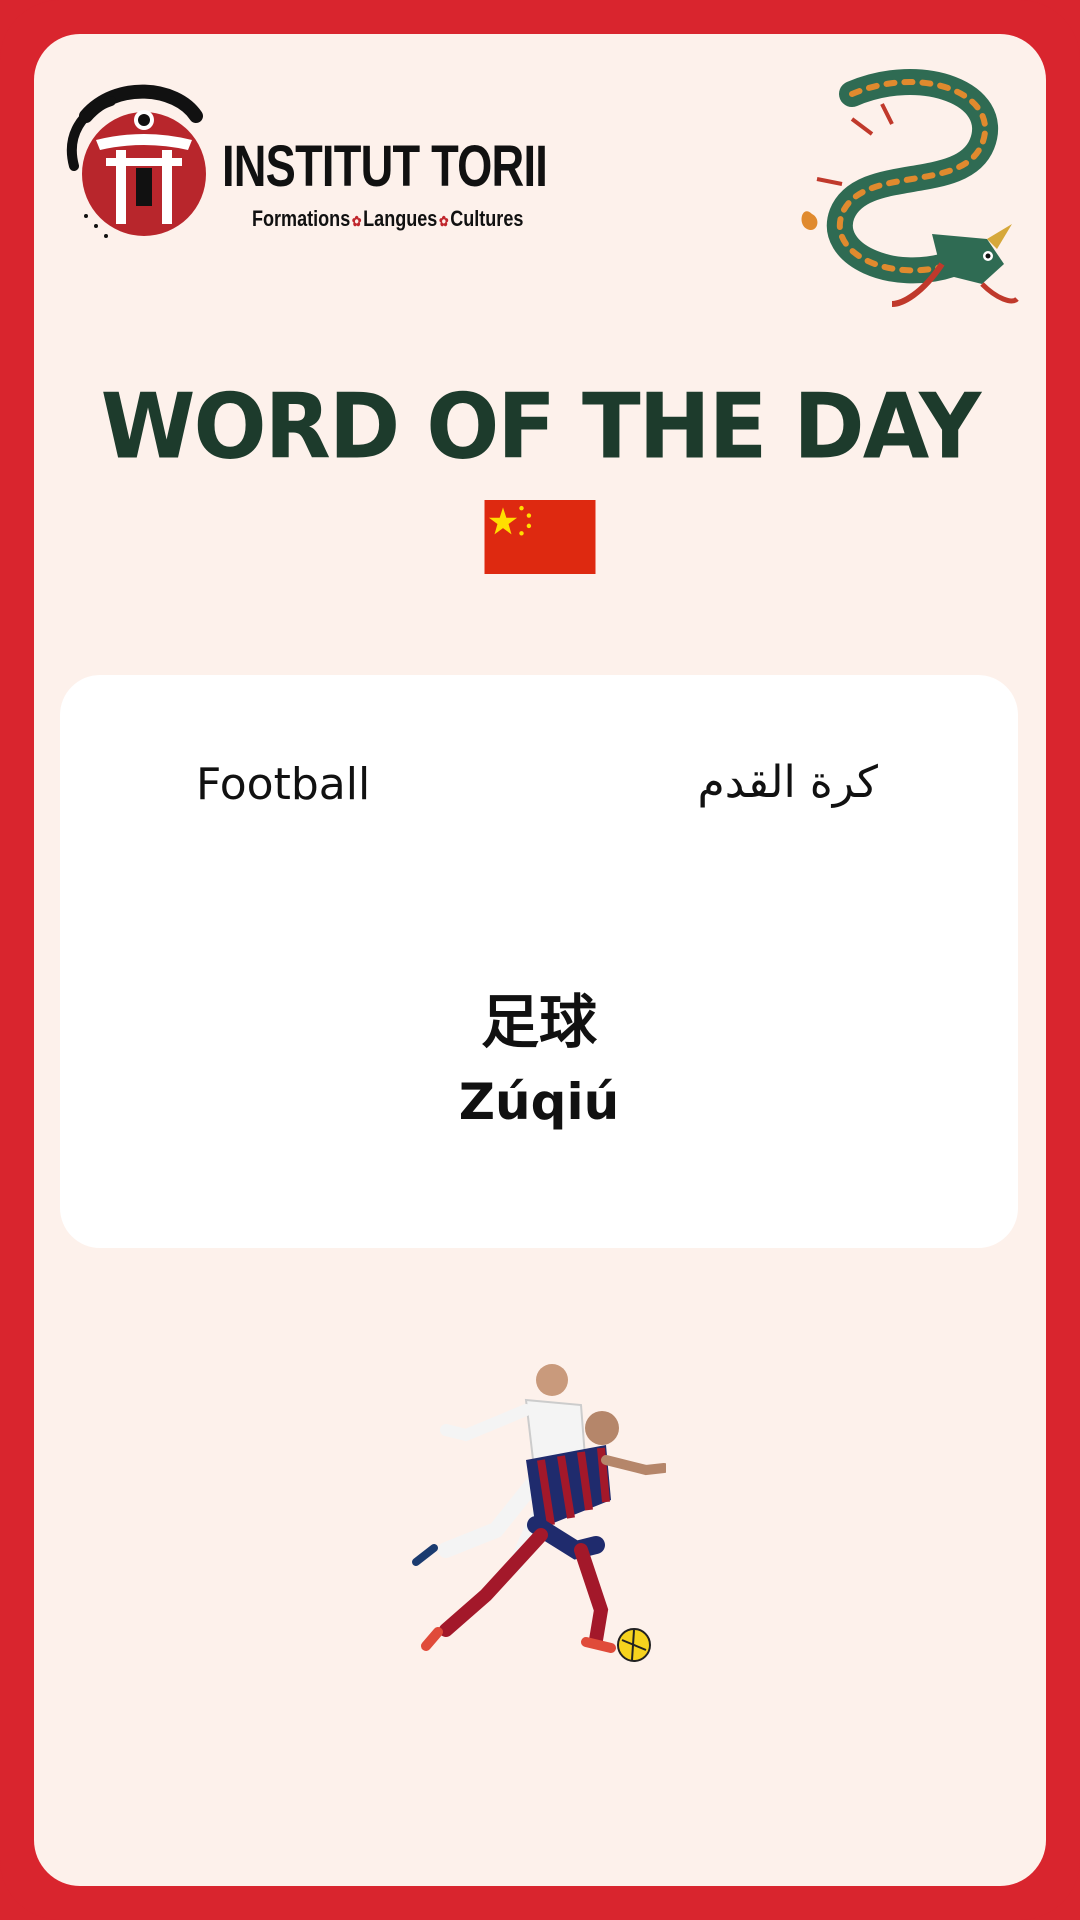 This screenshot has height=1920, width=1080. I want to click on word-pinyin: Zúqiú, so click(539, 1102).